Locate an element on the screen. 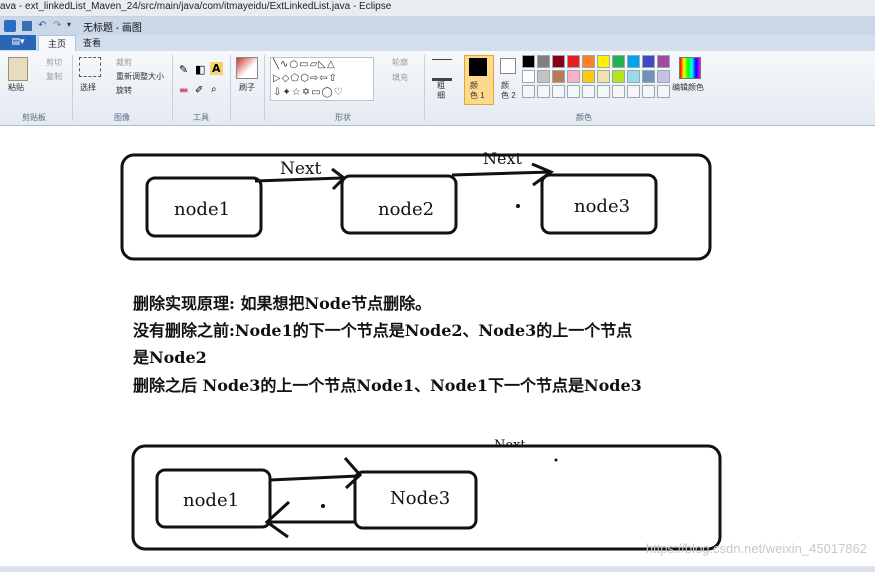 Image resolution: width=875 pixels, height=572 pixels. bottom-node1-label: node1 is located at coordinates (211, 500).